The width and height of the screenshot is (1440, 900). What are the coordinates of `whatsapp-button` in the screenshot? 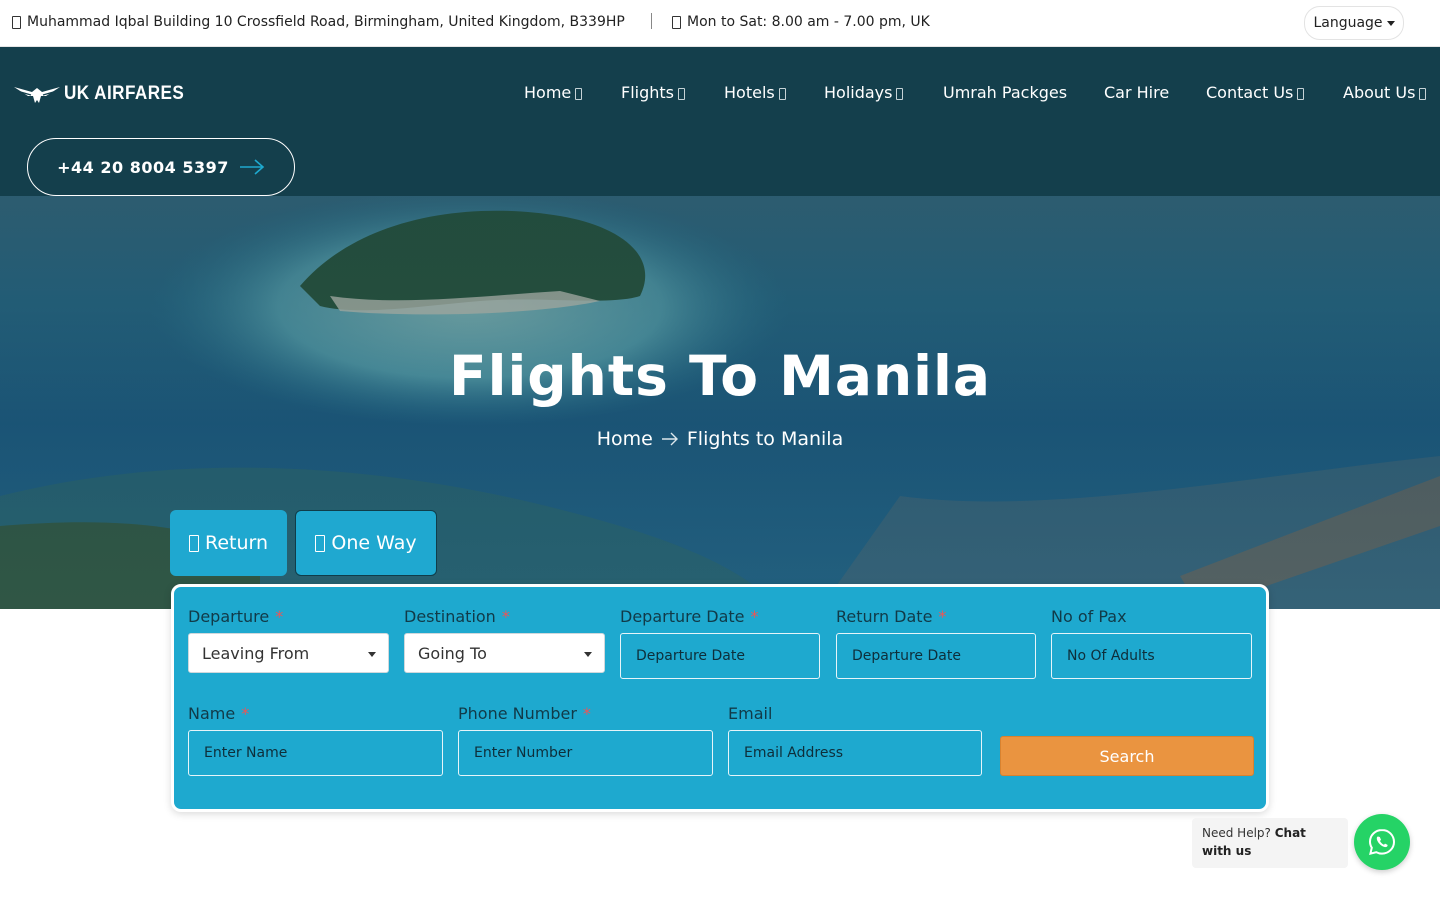 It's located at (1382, 842).